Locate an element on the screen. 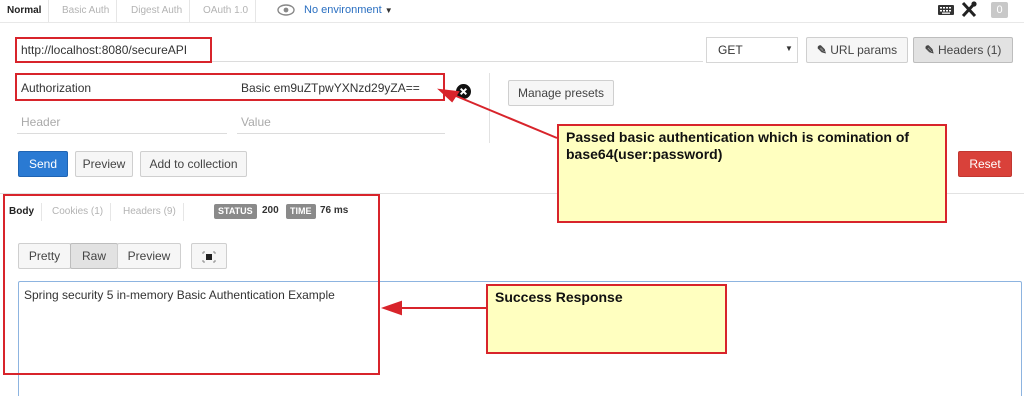 The image size is (1024, 396). auth-arrow is located at coordinates (506, 117).